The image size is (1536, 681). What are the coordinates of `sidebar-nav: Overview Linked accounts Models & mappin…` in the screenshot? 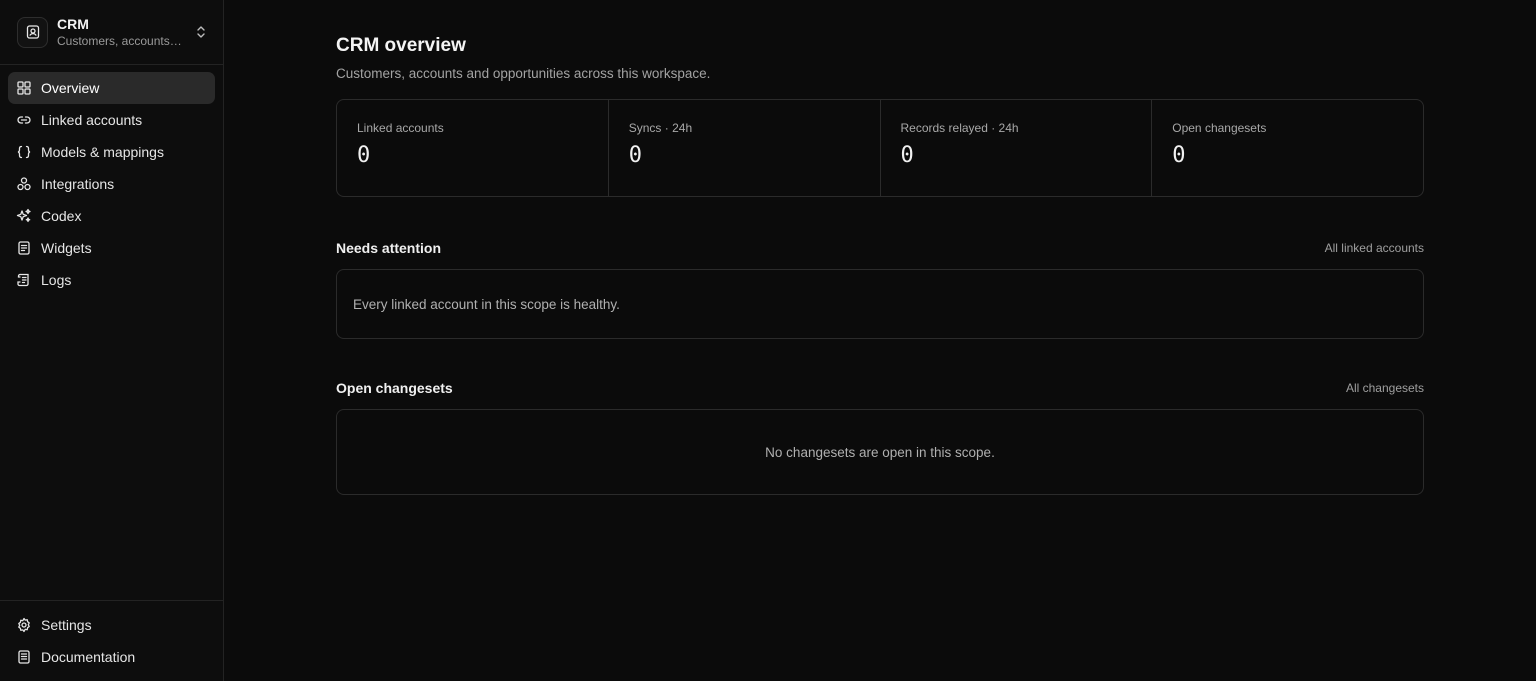 It's located at (111, 184).